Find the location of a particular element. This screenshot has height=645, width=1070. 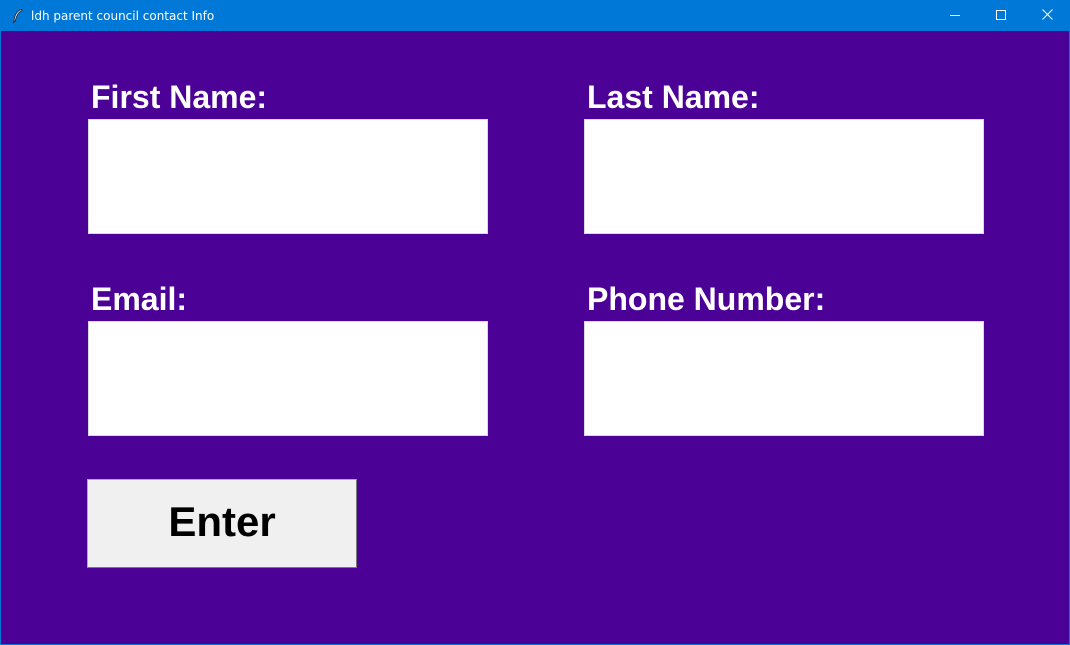

phone-number-input is located at coordinates (784, 378).